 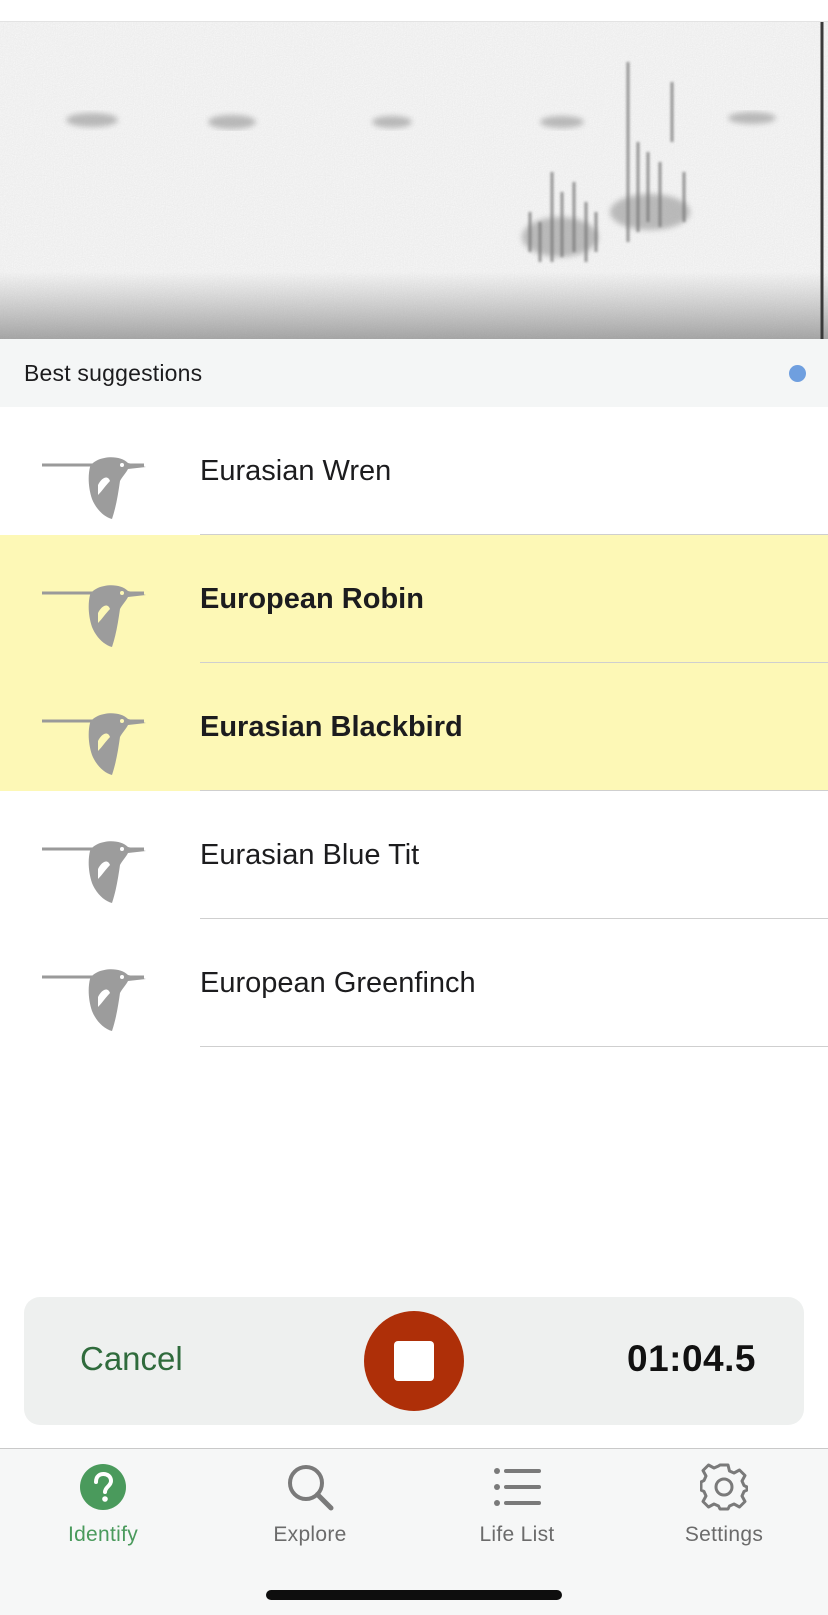 I want to click on tab-label: Life List, so click(x=517, y=1534).